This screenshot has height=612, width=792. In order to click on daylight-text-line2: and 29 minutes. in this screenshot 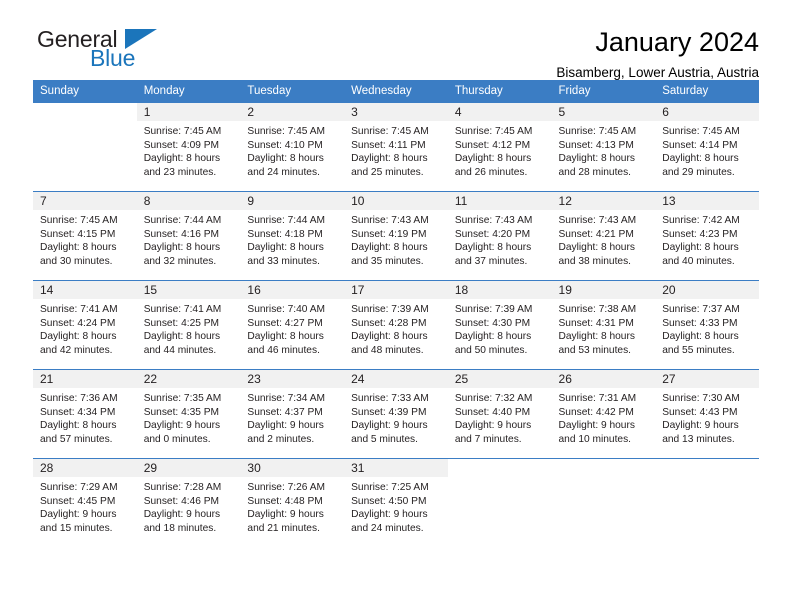, I will do `click(698, 172)`.